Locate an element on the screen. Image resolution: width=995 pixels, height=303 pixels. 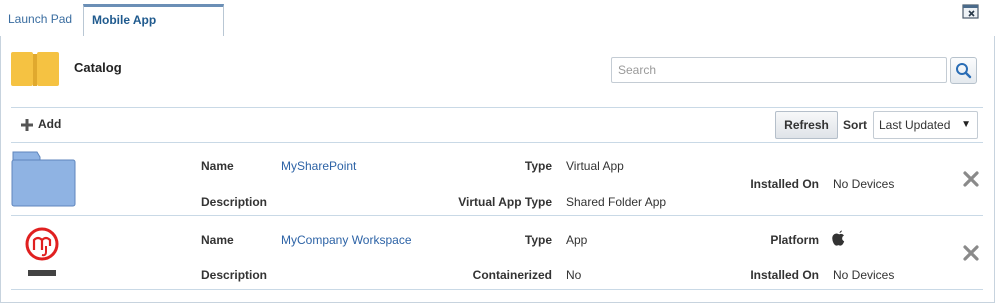
dropdown-arrow-icon: ▼ is located at coordinates (966, 124).